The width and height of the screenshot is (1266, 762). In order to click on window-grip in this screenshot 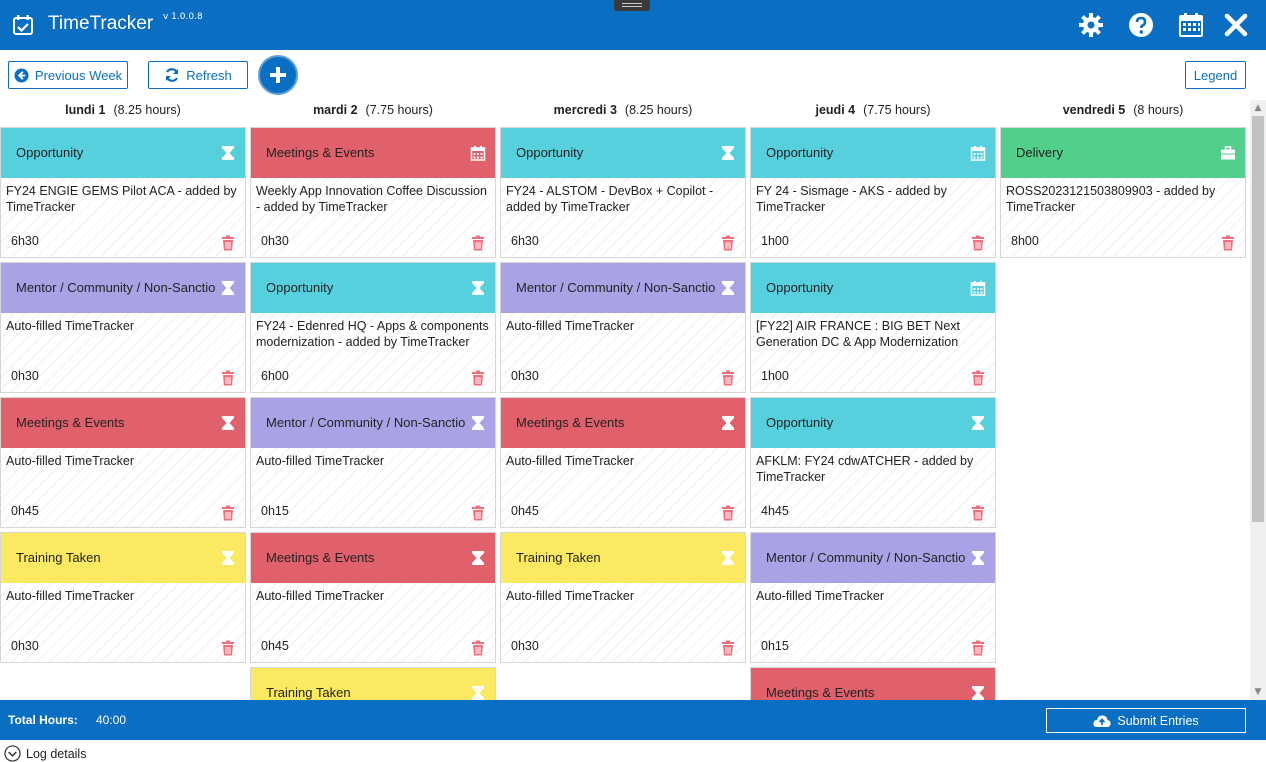, I will do `click(632, 5)`.